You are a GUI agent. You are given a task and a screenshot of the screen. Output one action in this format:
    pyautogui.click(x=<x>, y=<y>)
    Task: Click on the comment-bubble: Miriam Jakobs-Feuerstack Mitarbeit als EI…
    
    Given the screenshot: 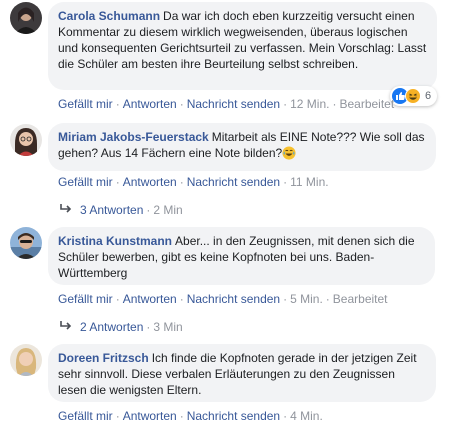 What is the action you would take?
    pyautogui.click(x=242, y=147)
    